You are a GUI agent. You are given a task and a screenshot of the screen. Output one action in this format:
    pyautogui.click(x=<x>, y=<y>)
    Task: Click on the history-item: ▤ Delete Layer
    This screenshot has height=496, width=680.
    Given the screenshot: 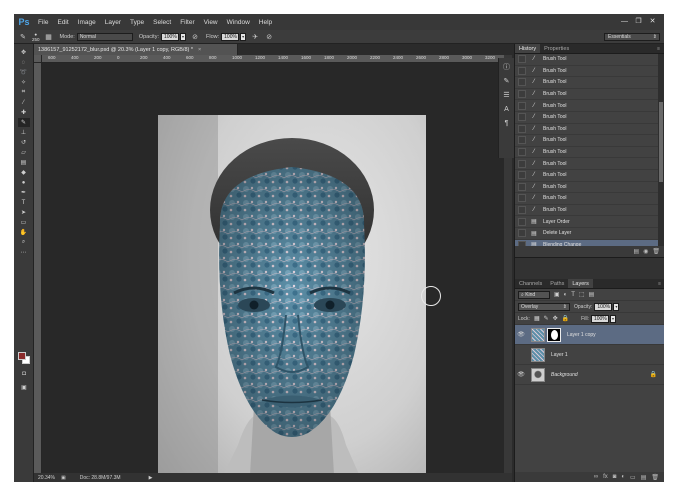 What is the action you would take?
    pyautogui.click(x=589, y=234)
    